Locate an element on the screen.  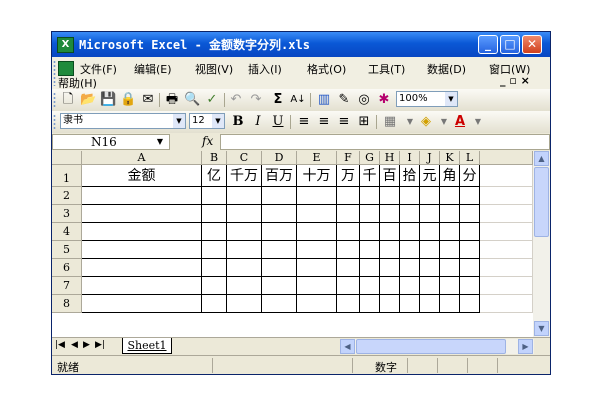
sort-ascending-icon: A↓ is located at coordinates (298, 100).